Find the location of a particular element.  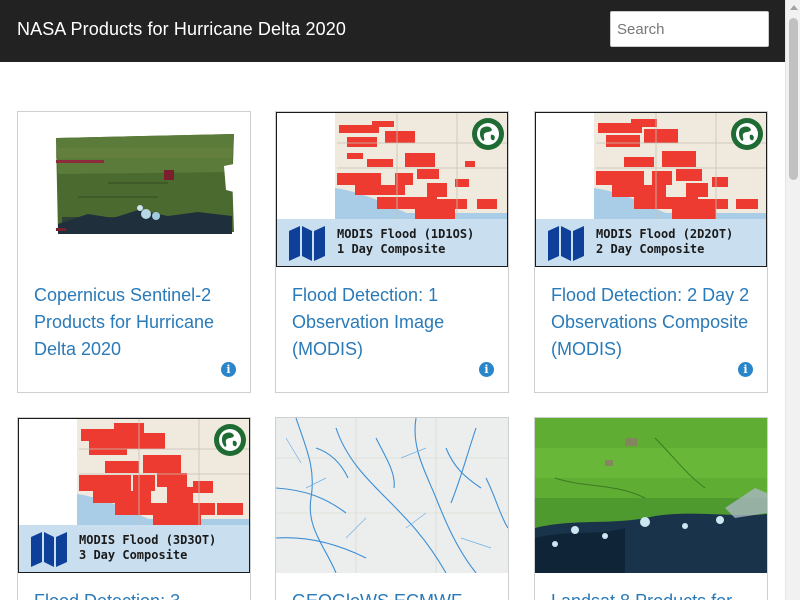

sentinel-2-imagery is located at coordinates (134, 189).